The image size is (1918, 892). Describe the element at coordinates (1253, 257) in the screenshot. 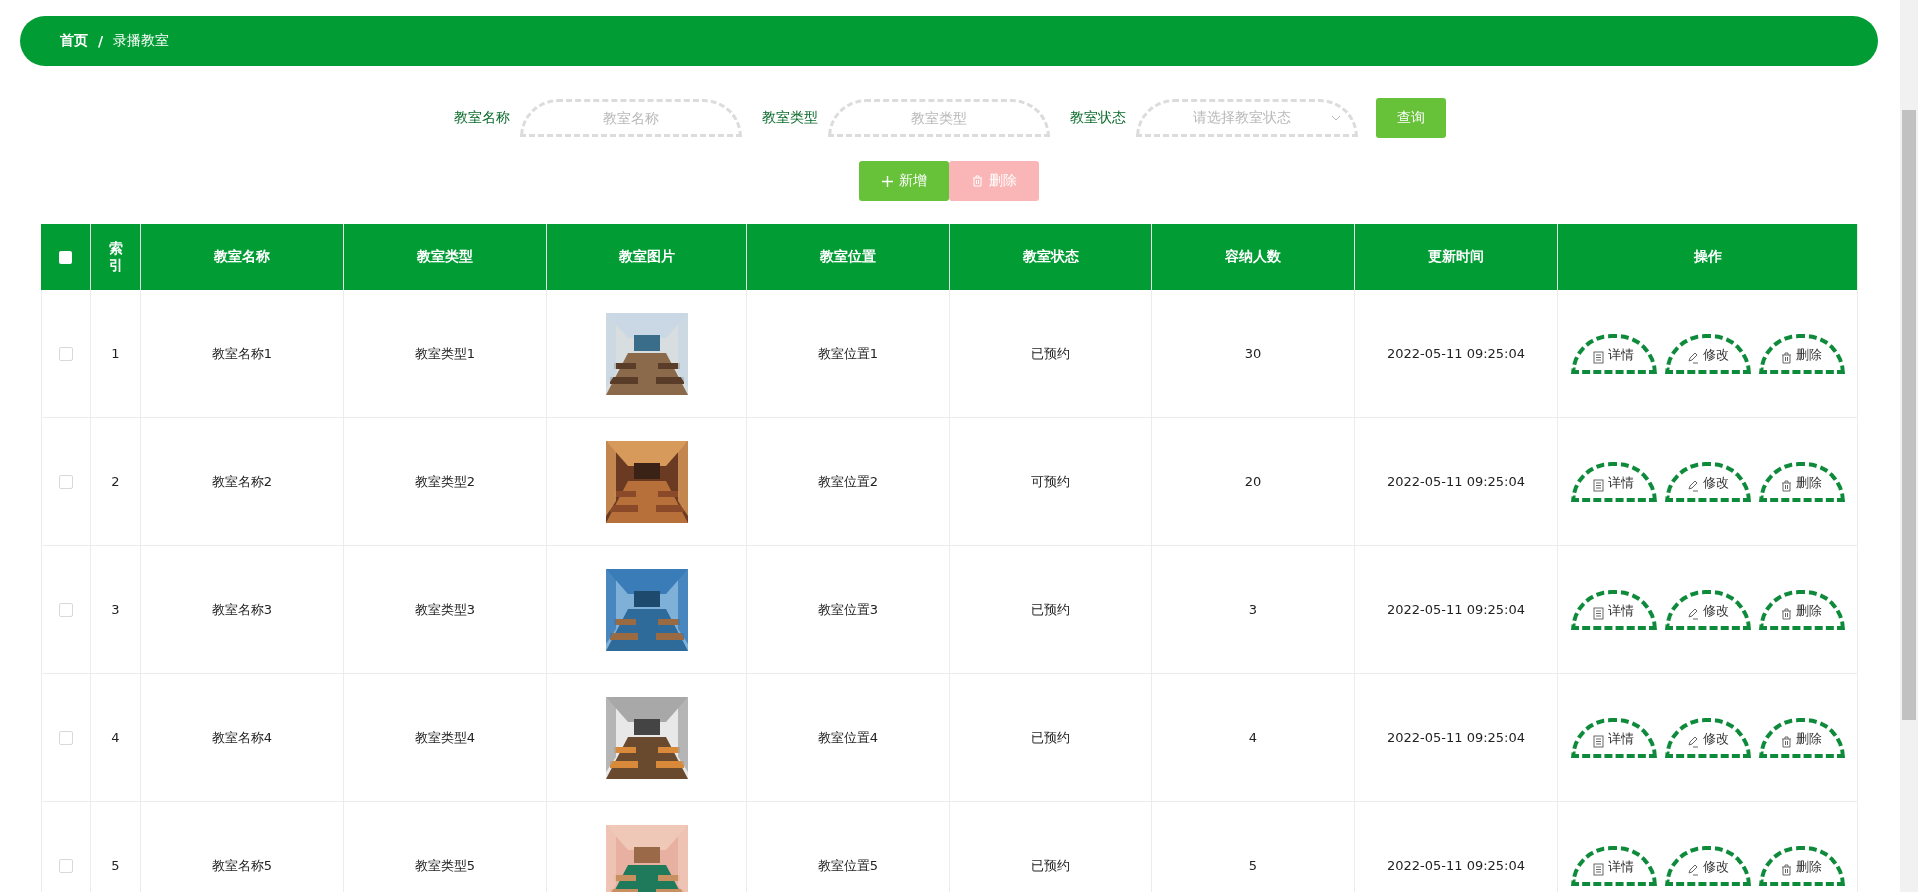

I see `column-header: 容纳人数` at that location.